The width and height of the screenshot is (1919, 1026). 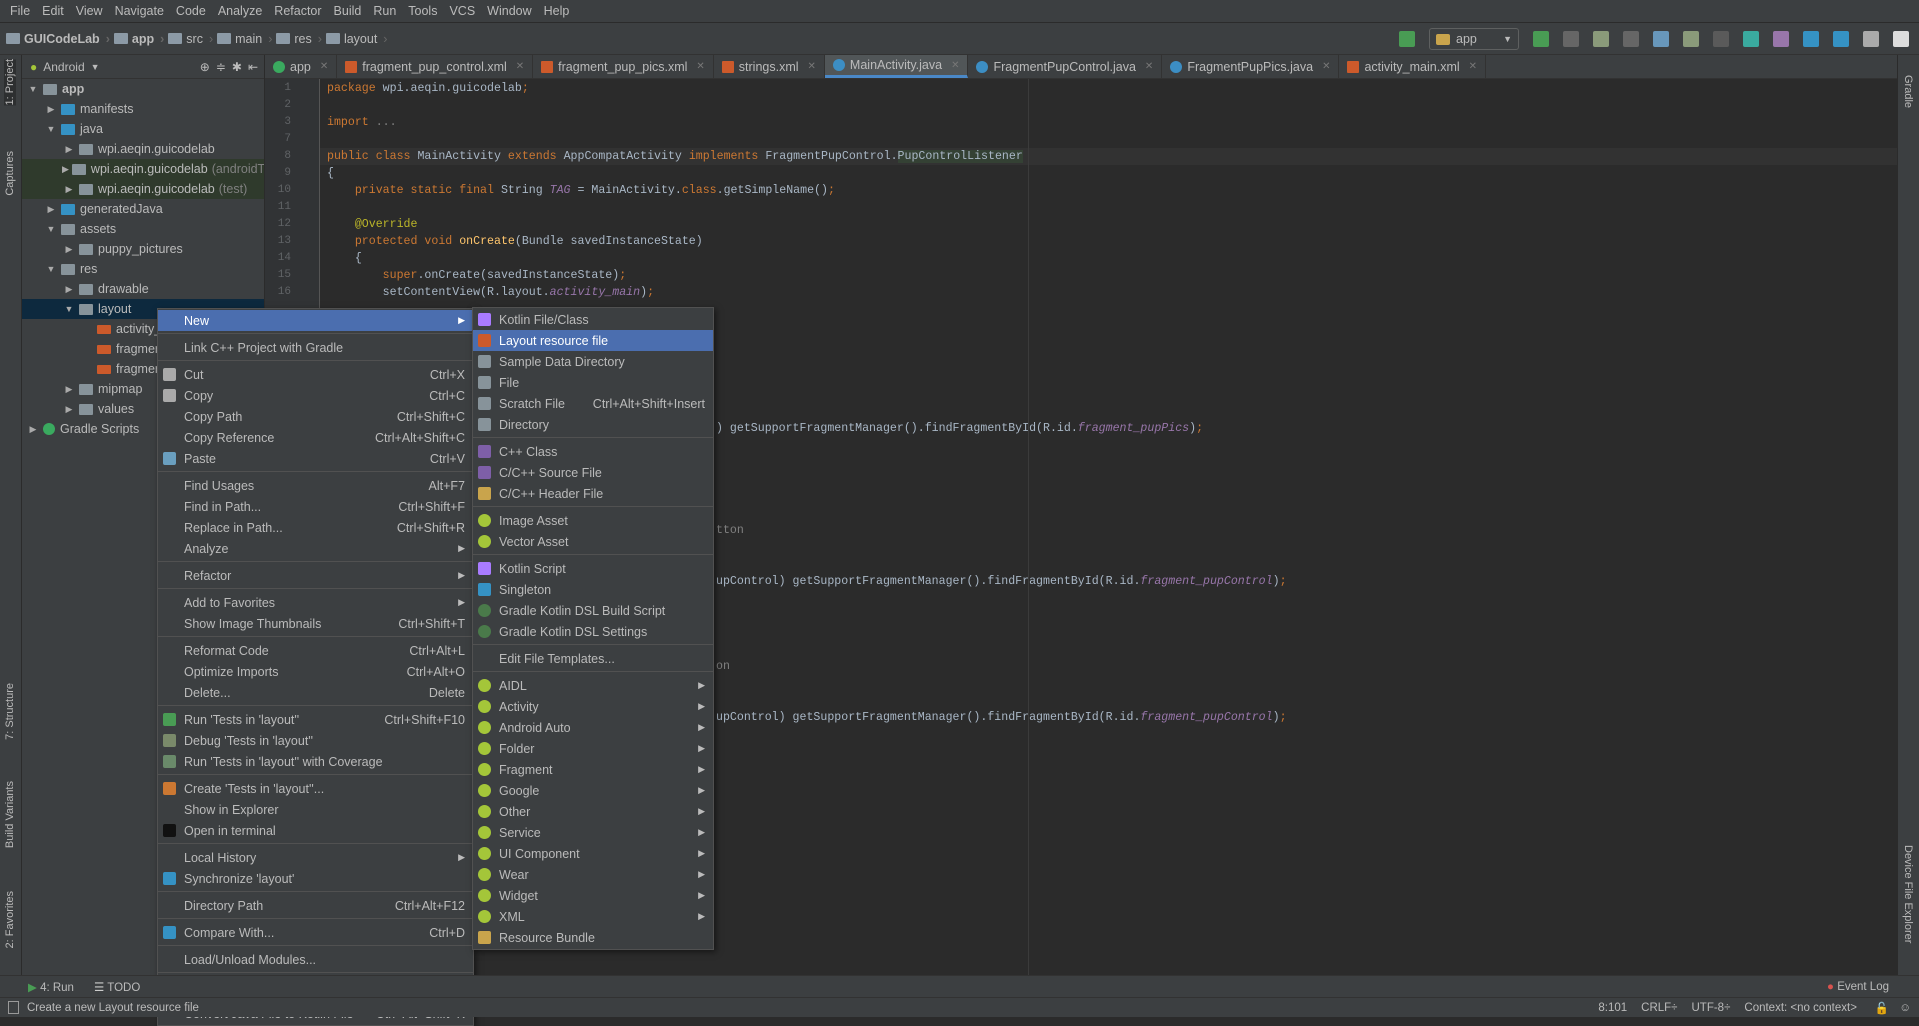 What do you see at coordinates (205, 67) in the screenshot?
I see `locate-icon: ⊕` at bounding box center [205, 67].